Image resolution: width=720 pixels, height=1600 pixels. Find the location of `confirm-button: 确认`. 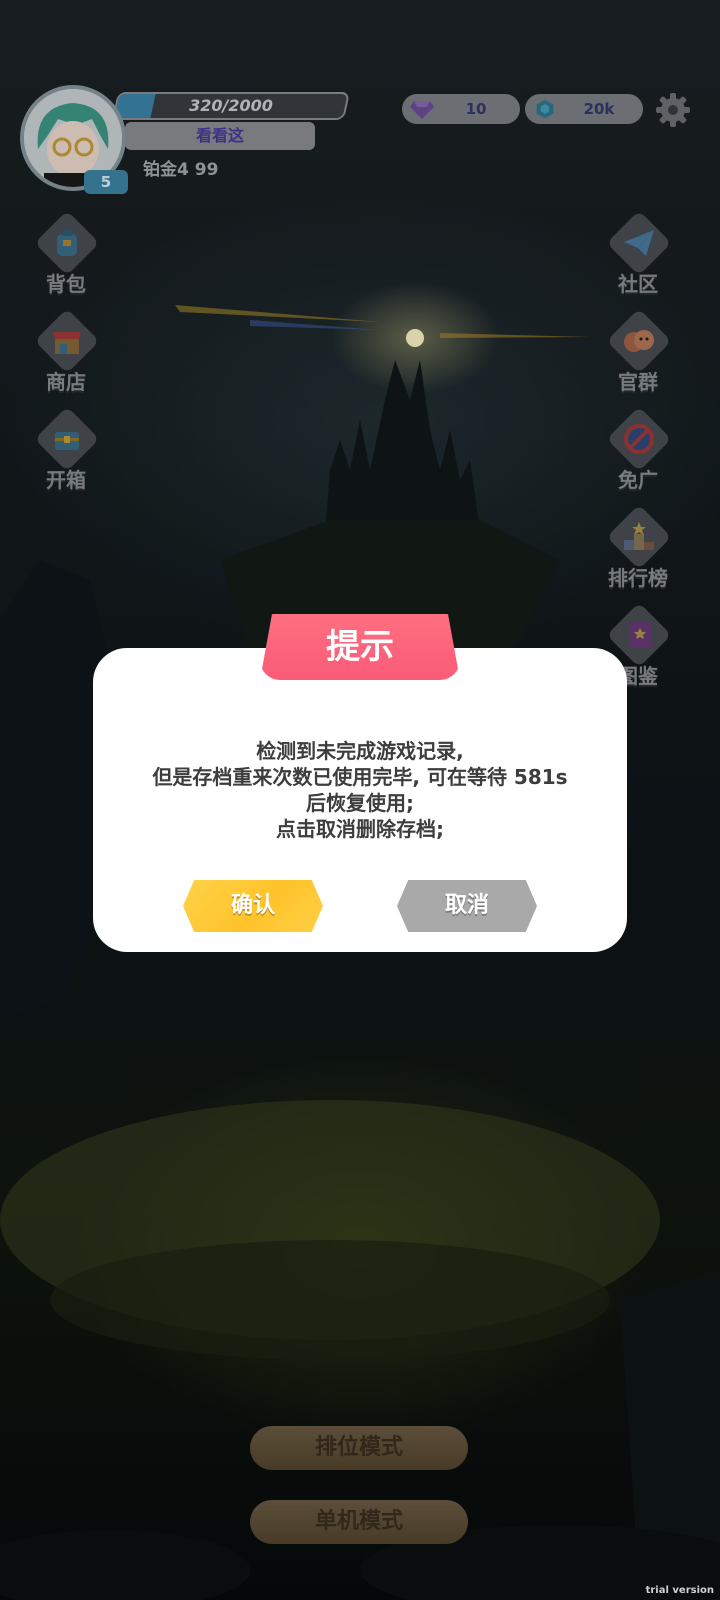

confirm-button: 确认 is located at coordinates (253, 906).